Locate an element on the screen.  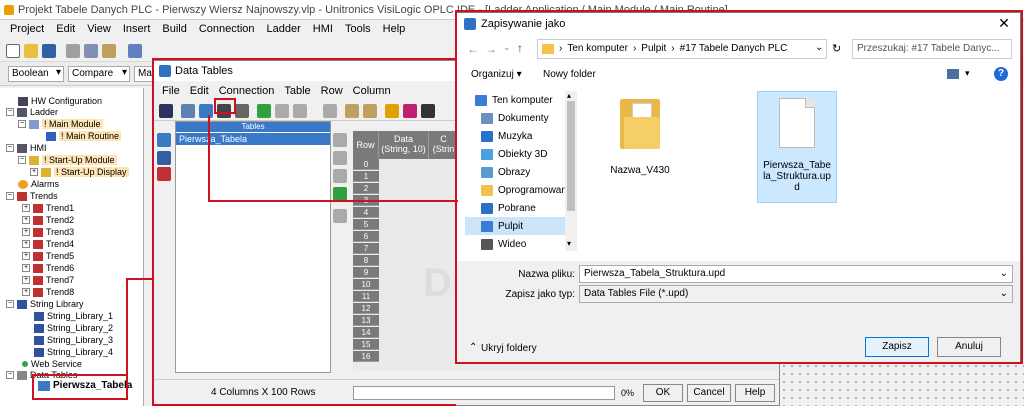
tree-label: ! Start-Up Display is located at coordinates (91, 172).